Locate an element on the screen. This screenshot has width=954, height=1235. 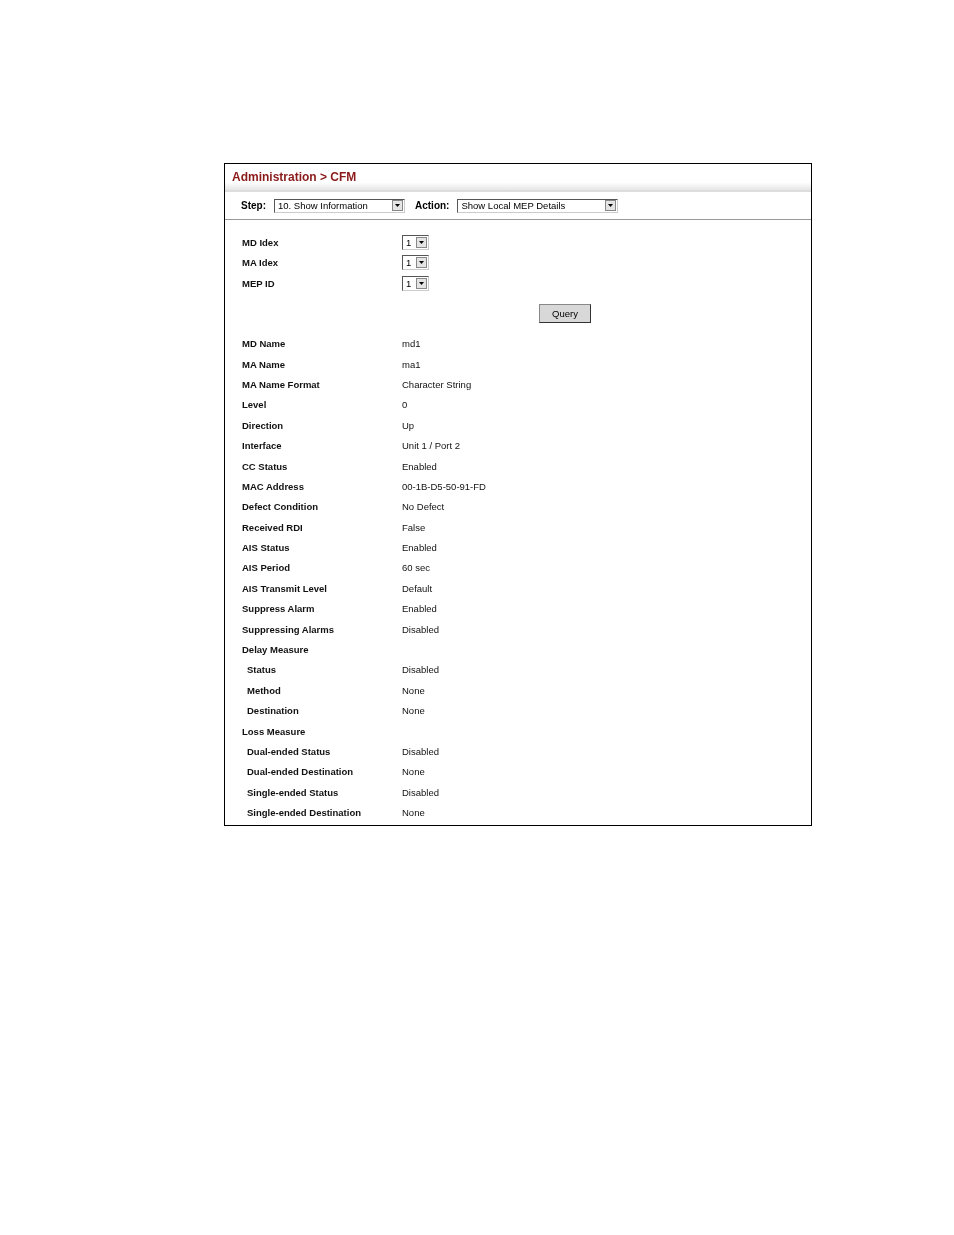
field-value: md1 is located at coordinates (411, 344).